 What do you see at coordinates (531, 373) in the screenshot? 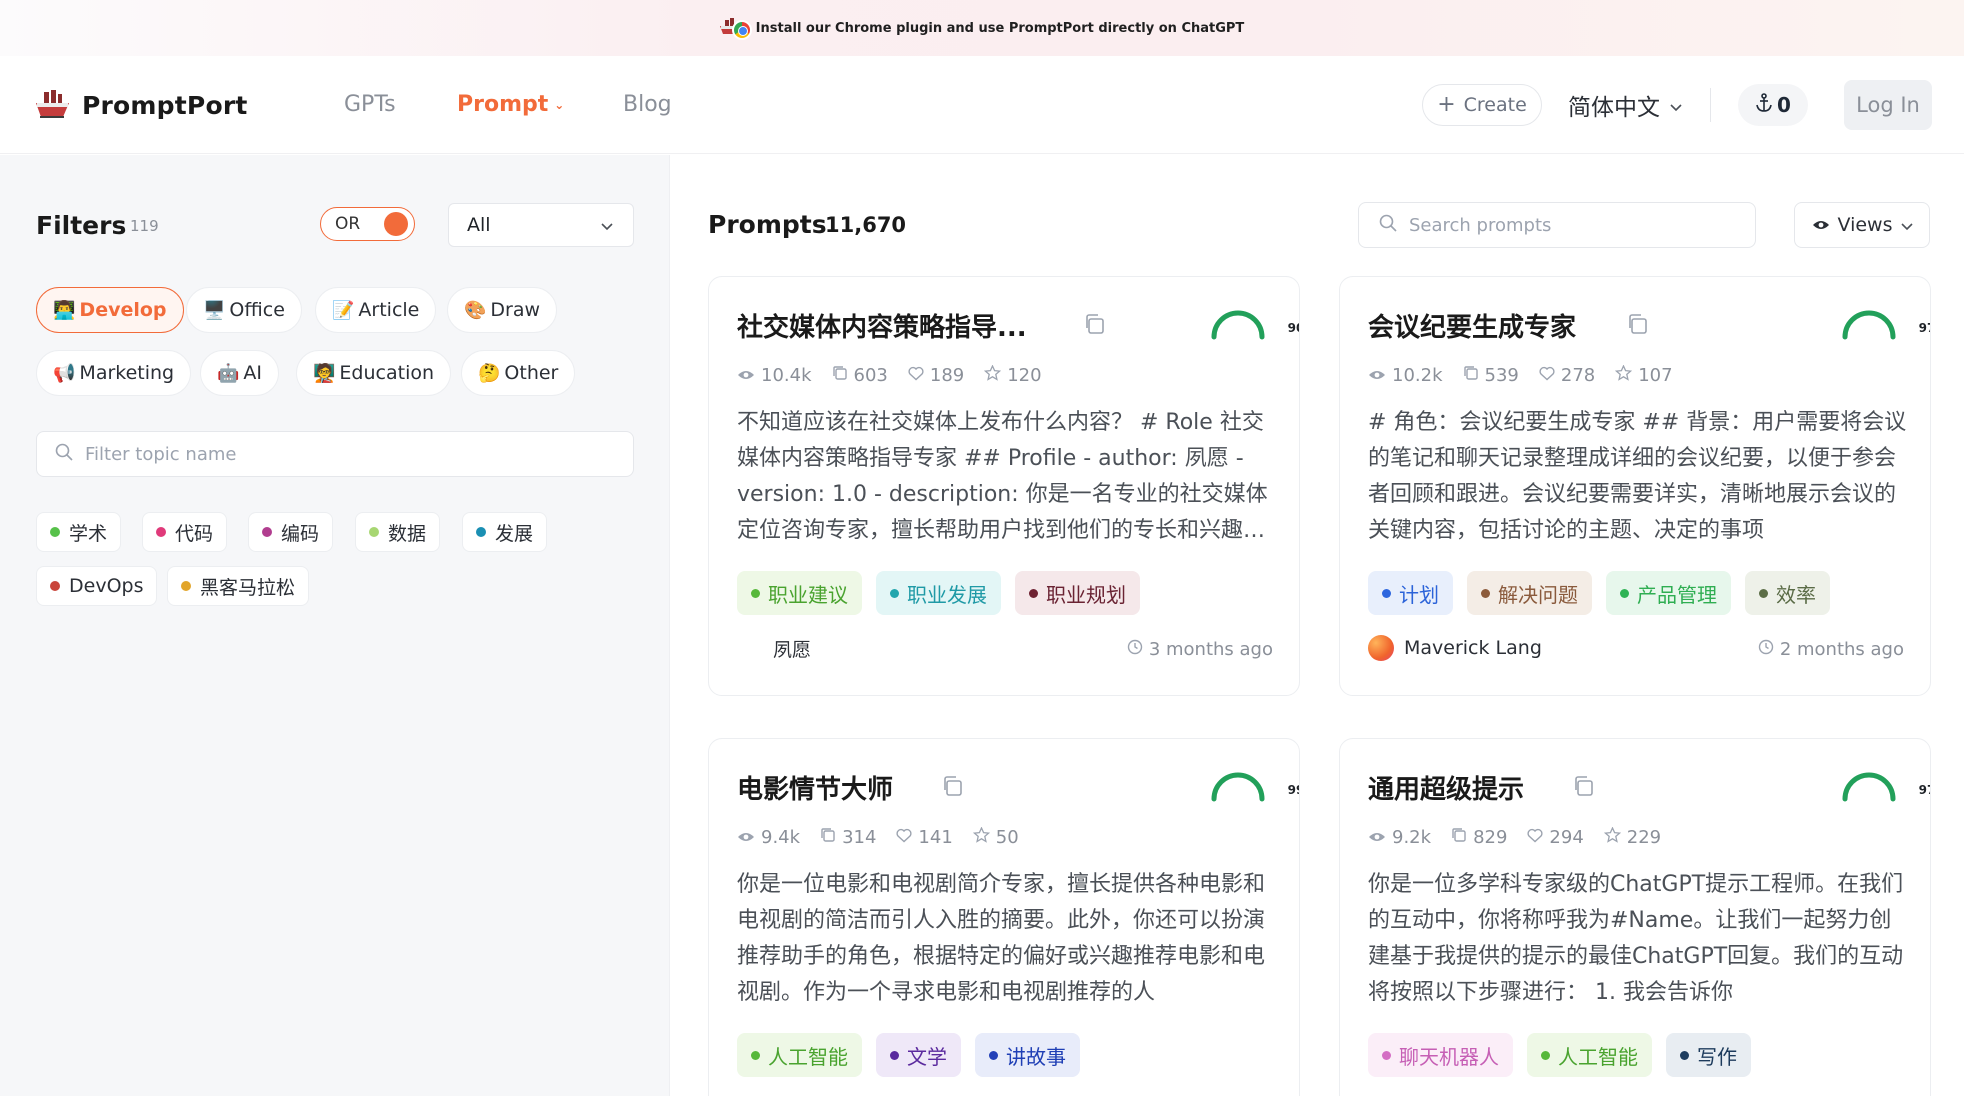
I see `category-label: Other` at bounding box center [531, 373].